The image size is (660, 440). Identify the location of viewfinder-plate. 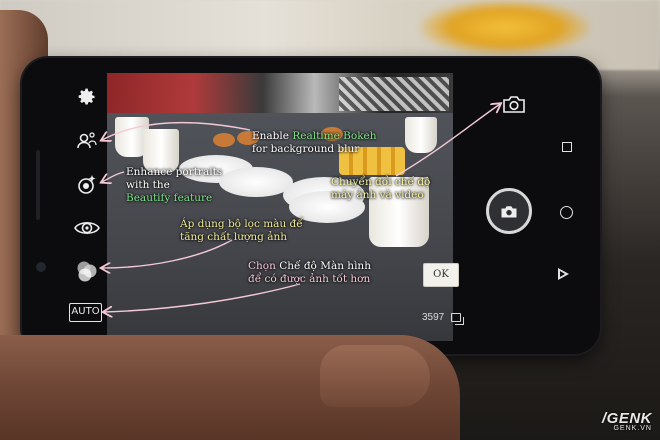
(256, 182).